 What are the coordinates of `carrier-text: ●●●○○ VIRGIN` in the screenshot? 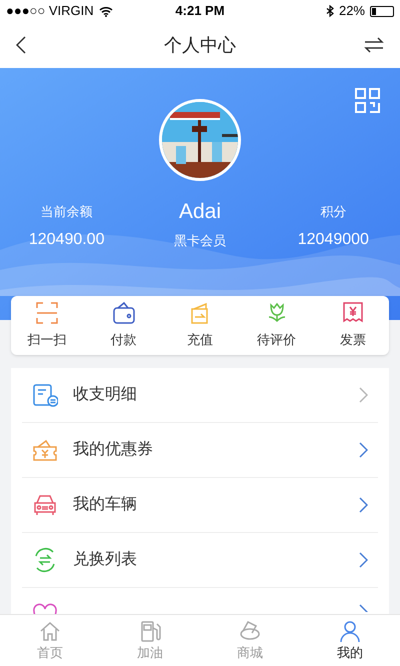 It's located at (50, 11).